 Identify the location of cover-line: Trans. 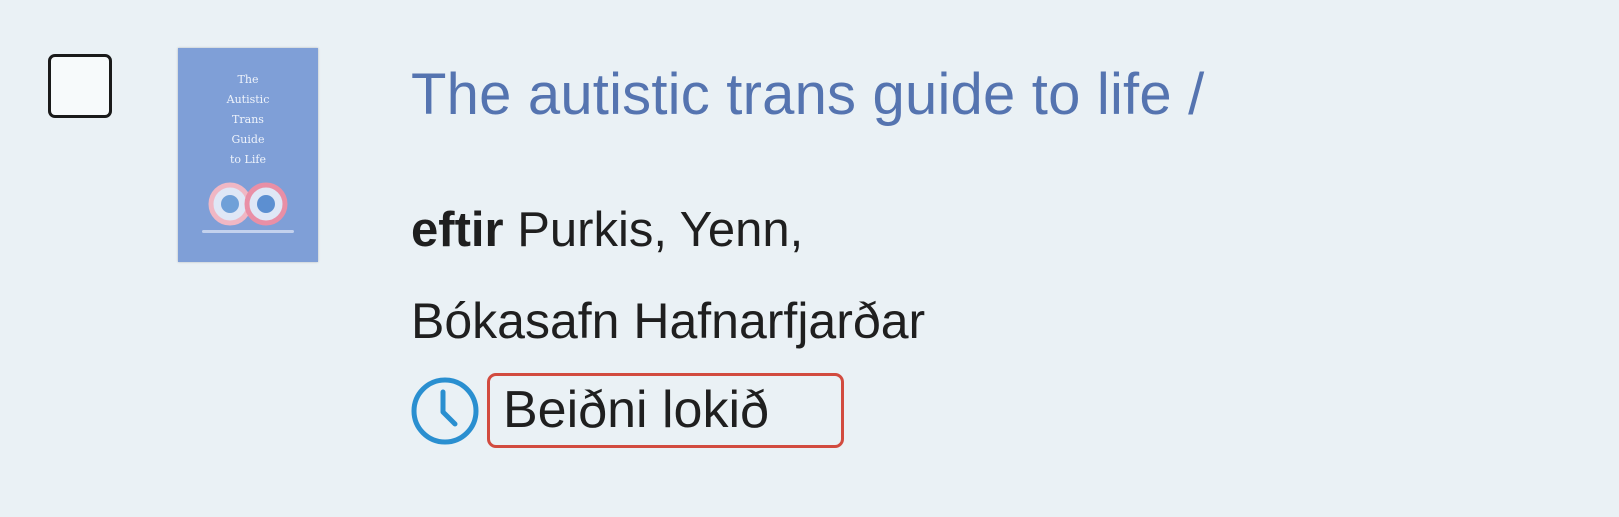
(248, 119).